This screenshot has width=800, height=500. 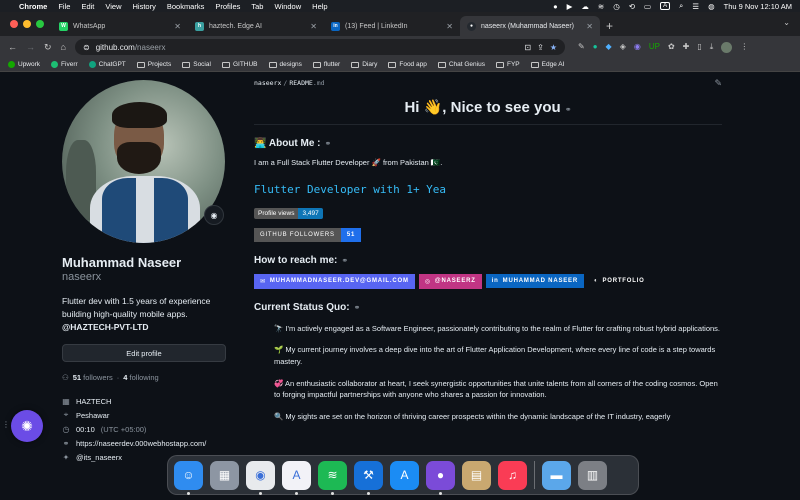 What do you see at coordinates (99, 457) in the screenshot?
I see `twitter-link: @its_naseerx` at bounding box center [99, 457].